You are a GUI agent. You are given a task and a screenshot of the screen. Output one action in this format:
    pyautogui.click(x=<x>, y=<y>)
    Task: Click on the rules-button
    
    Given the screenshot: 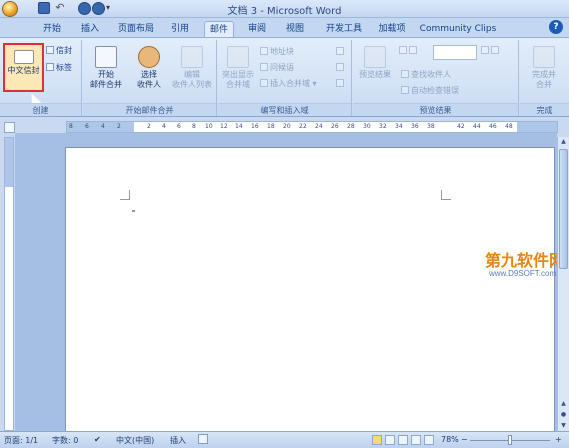 What is the action you would take?
    pyautogui.click(x=341, y=52)
    